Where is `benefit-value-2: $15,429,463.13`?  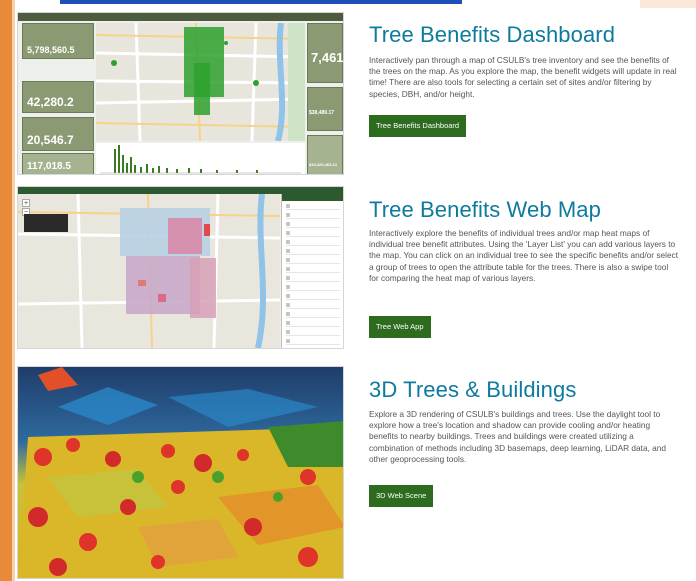 benefit-value-2: $15,429,463.13 is located at coordinates (323, 164).